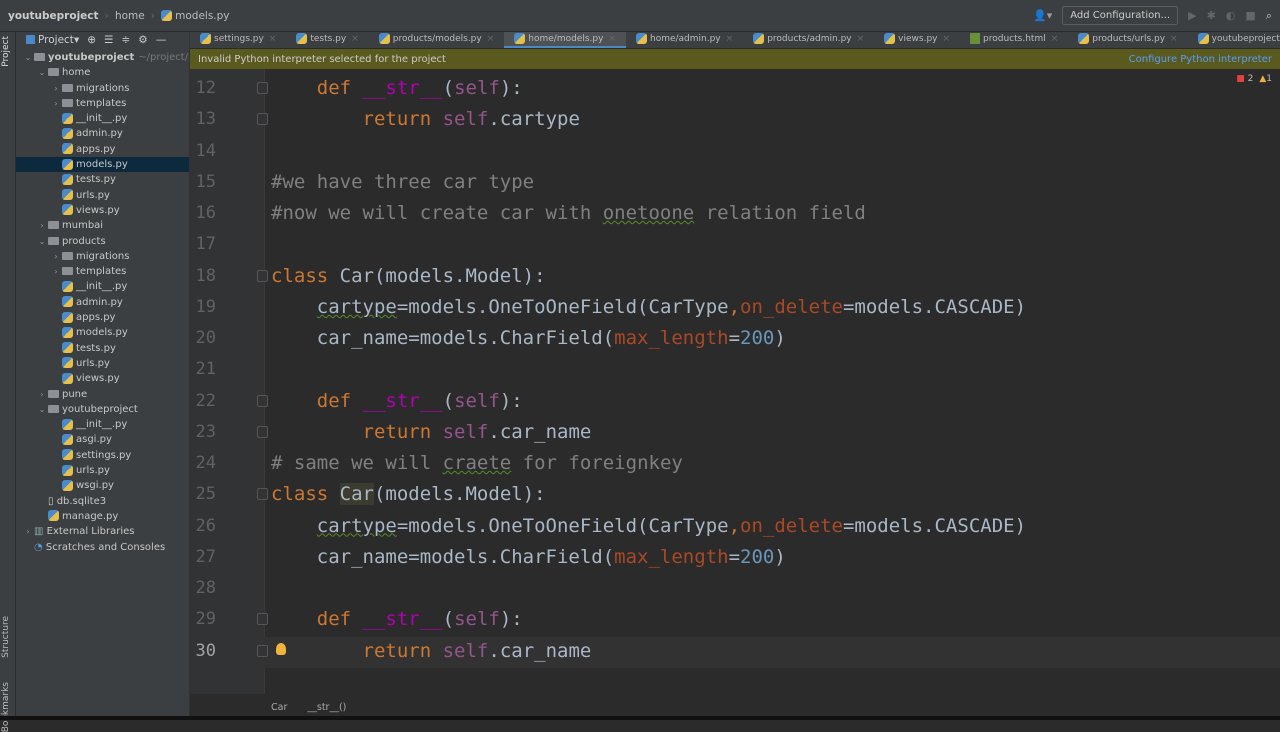 Image resolution: width=1280 pixels, height=732 pixels. What do you see at coordinates (102, 57) in the screenshot?
I see `tree-item: ⌄ youtubeproject~/project/pyt` at bounding box center [102, 57].